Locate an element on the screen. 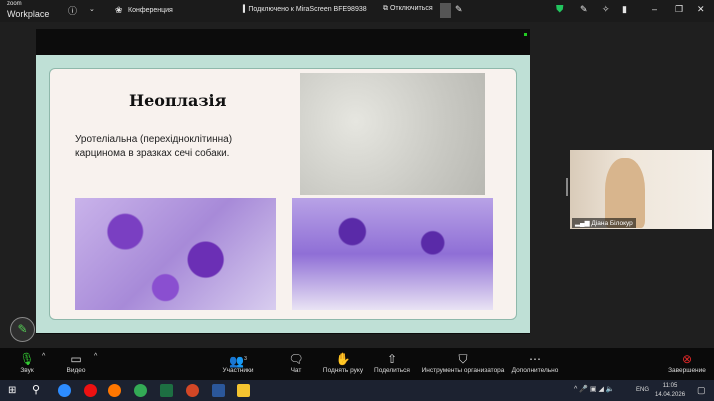  close-button: ✕ is located at coordinates (701, 9).